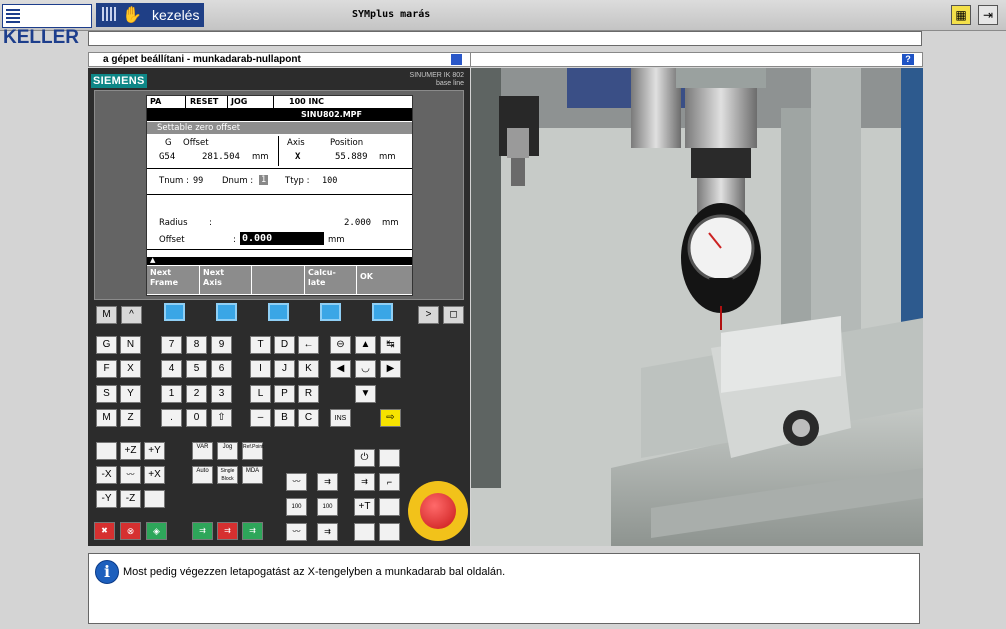 The height and width of the screenshot is (629, 1006). I want to click on dnum-label: Dnum :, so click(238, 181).